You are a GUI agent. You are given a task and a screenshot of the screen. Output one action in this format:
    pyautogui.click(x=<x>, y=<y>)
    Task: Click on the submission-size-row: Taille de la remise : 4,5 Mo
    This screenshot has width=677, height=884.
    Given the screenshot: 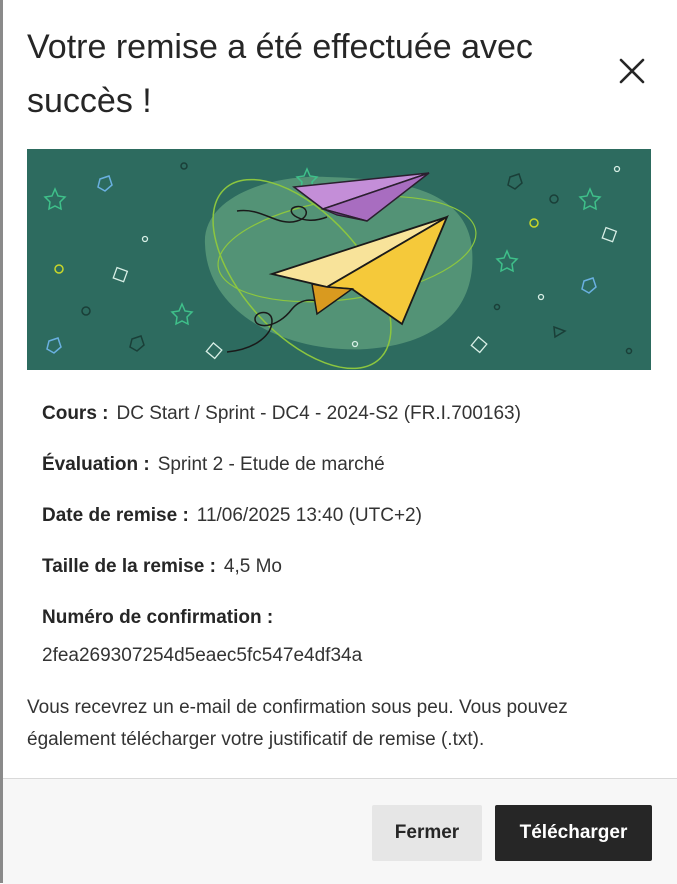 What is the action you would take?
    pyautogui.click(x=162, y=567)
    